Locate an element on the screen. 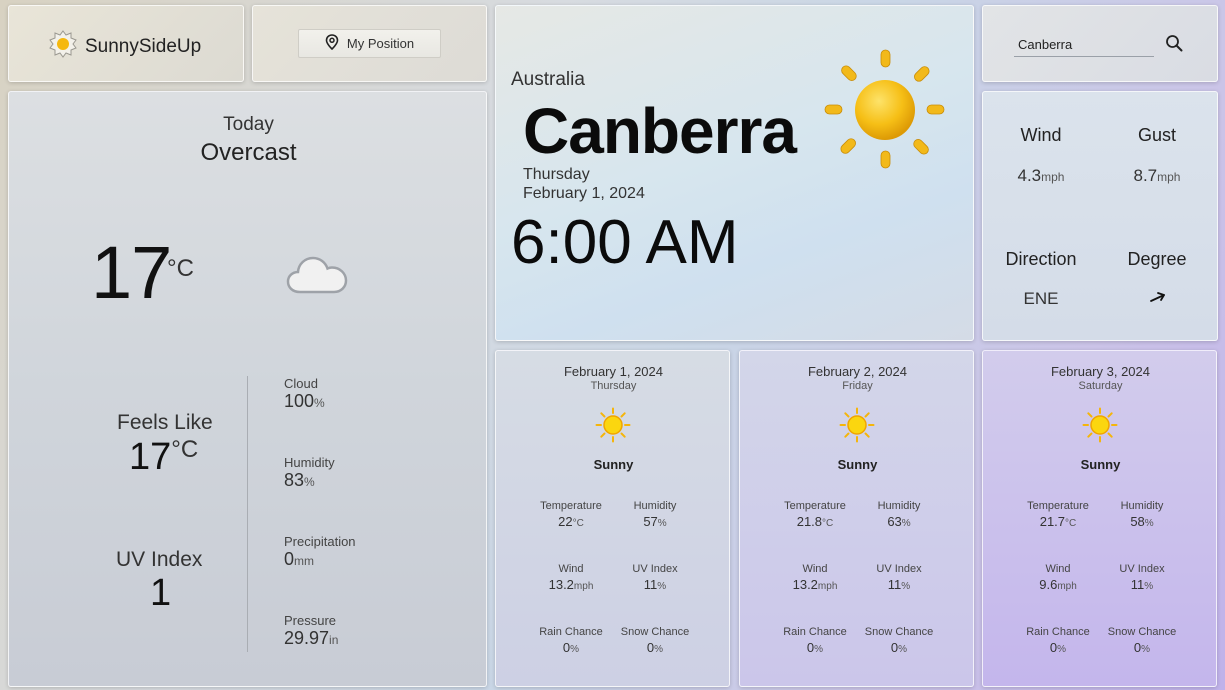 The width and height of the screenshot is (1225, 690). country-name: Australia is located at coordinates (548, 79).